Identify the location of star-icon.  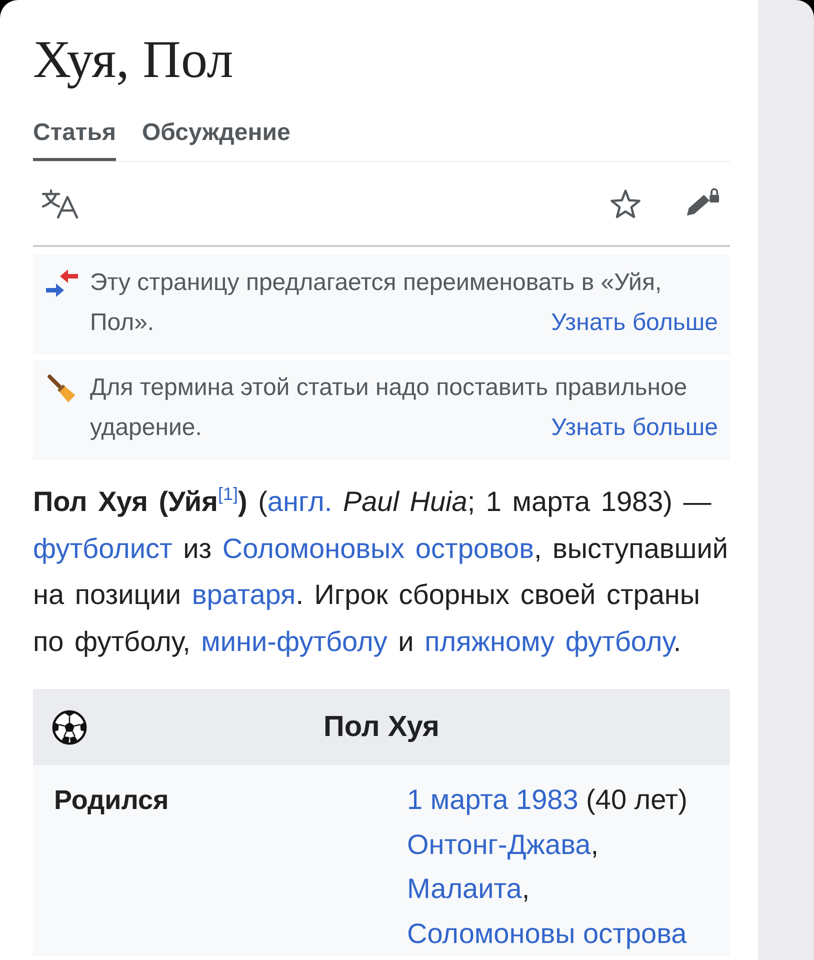
(625, 203).